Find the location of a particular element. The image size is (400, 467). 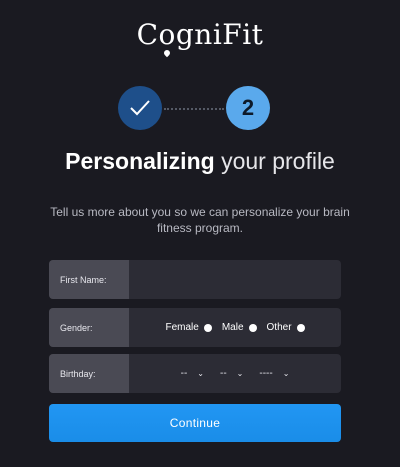

gender-male-radio: Male is located at coordinates (239, 327).